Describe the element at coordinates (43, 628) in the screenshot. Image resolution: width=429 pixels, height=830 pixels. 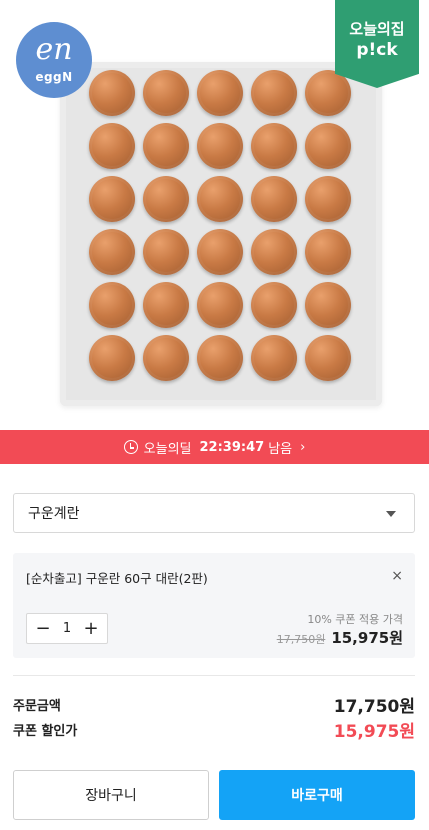
I see `minus-icon: −` at that location.